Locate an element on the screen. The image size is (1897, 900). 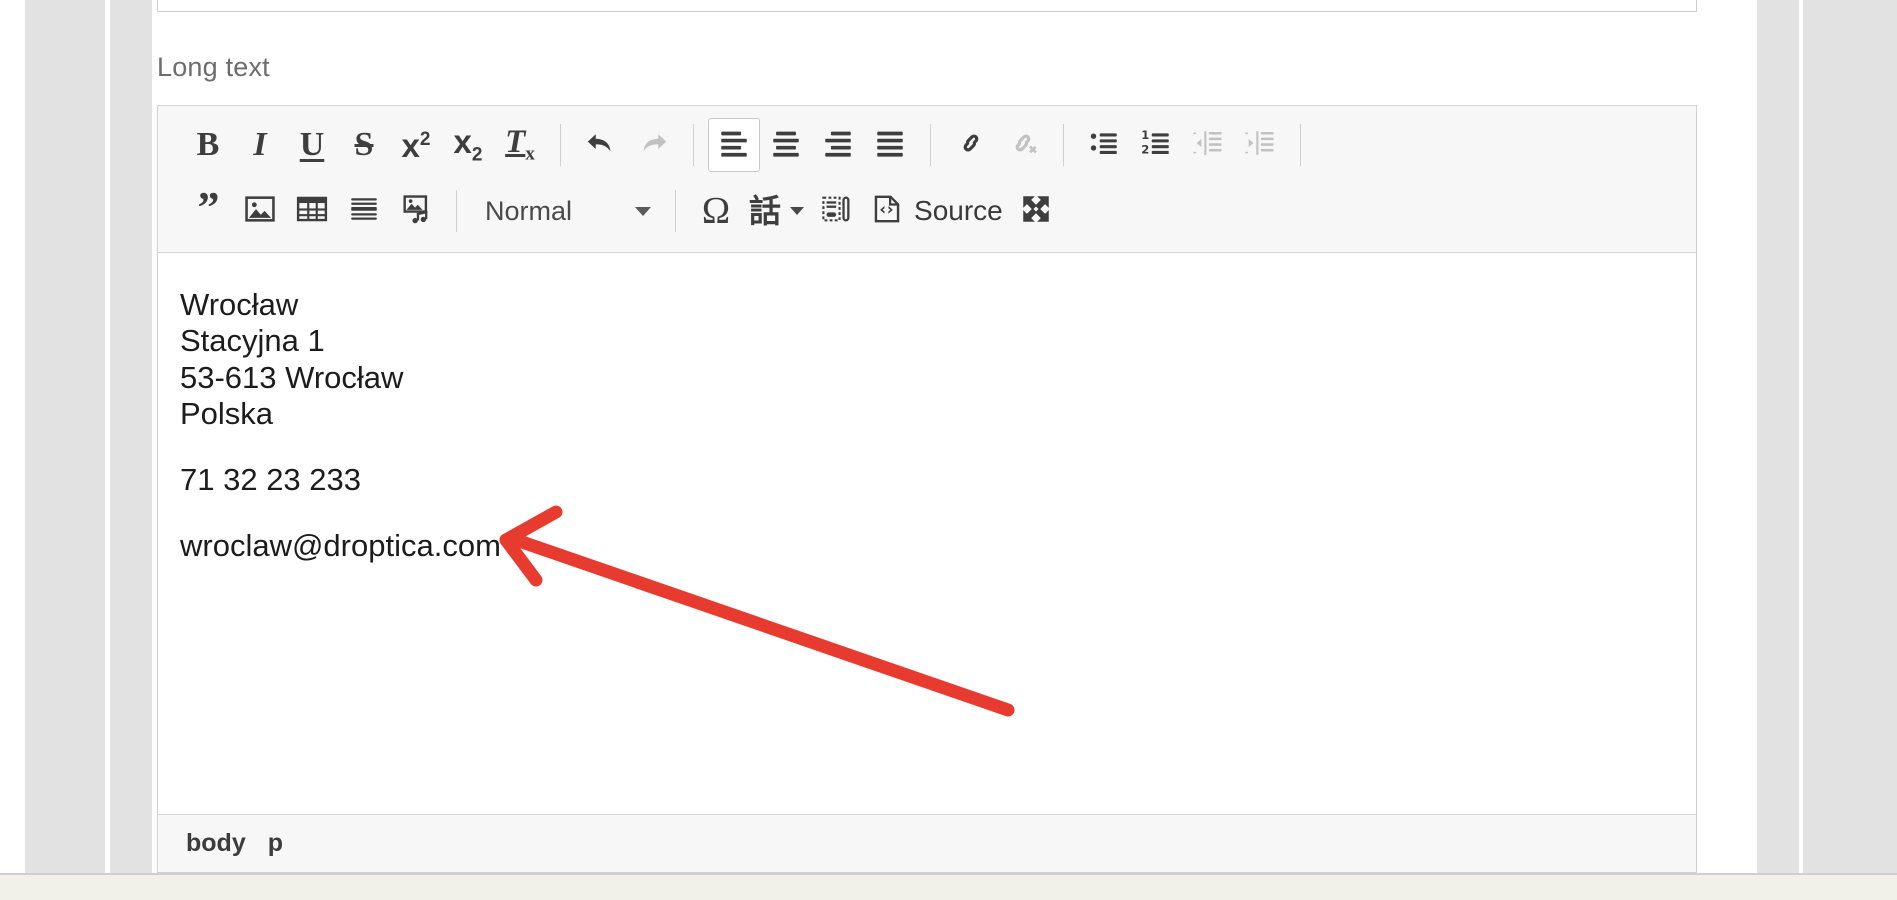
subscript-icon: x2 is located at coordinates (468, 145).